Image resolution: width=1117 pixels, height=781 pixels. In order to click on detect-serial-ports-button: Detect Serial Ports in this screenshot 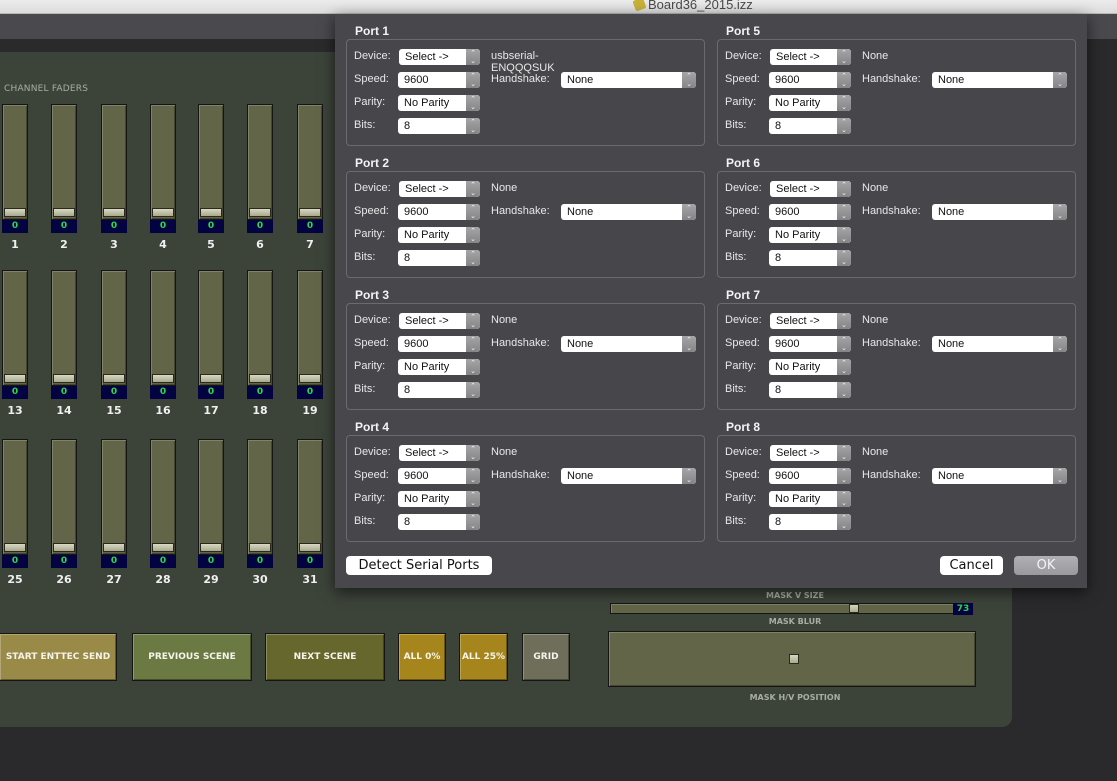, I will do `click(419, 565)`.